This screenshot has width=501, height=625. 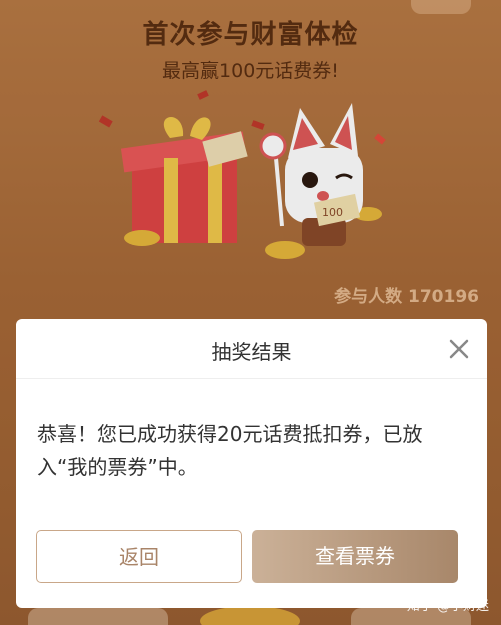 I want to click on view-vouchers-button: 查看票券, so click(x=355, y=556).